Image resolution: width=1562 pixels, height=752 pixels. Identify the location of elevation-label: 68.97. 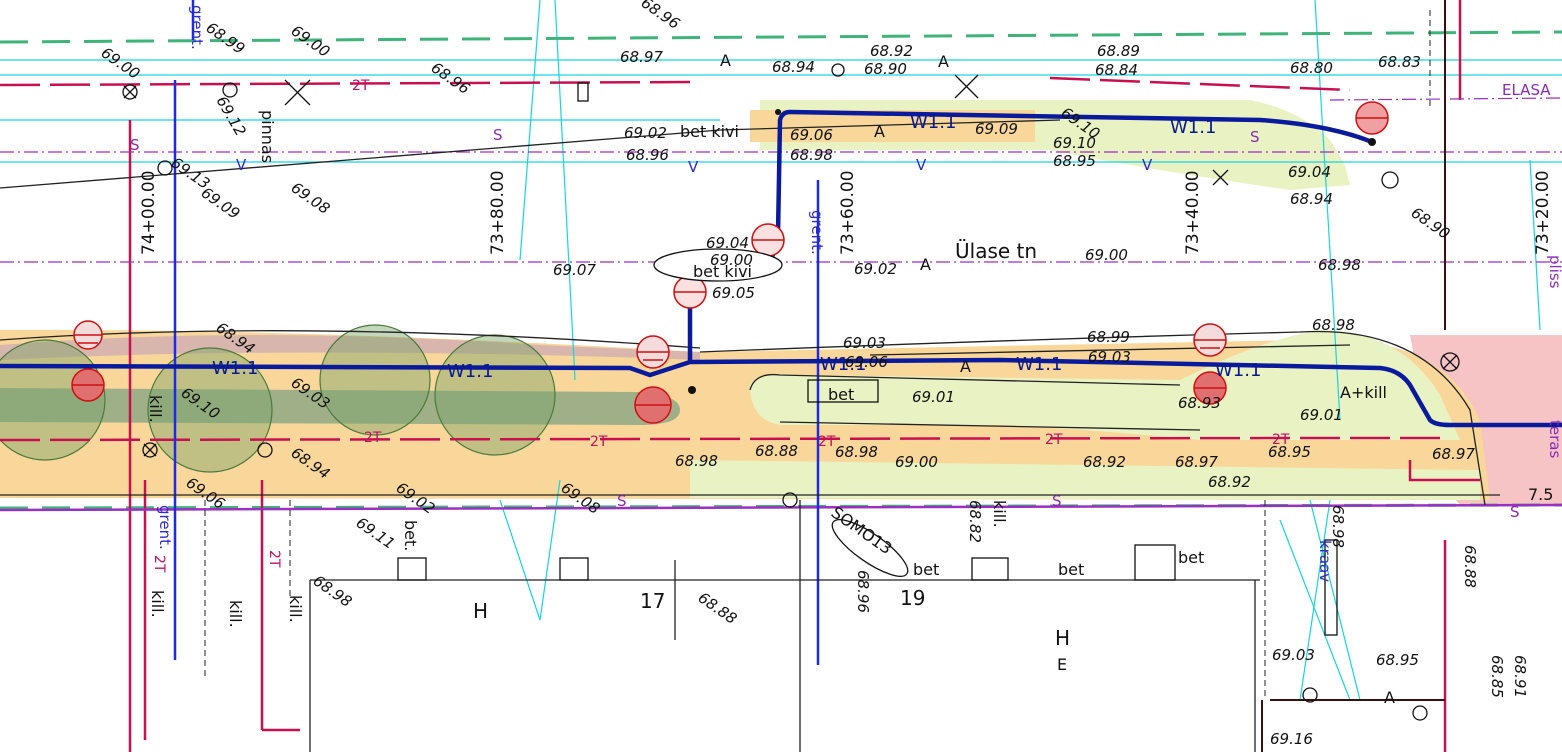
(1453, 454).